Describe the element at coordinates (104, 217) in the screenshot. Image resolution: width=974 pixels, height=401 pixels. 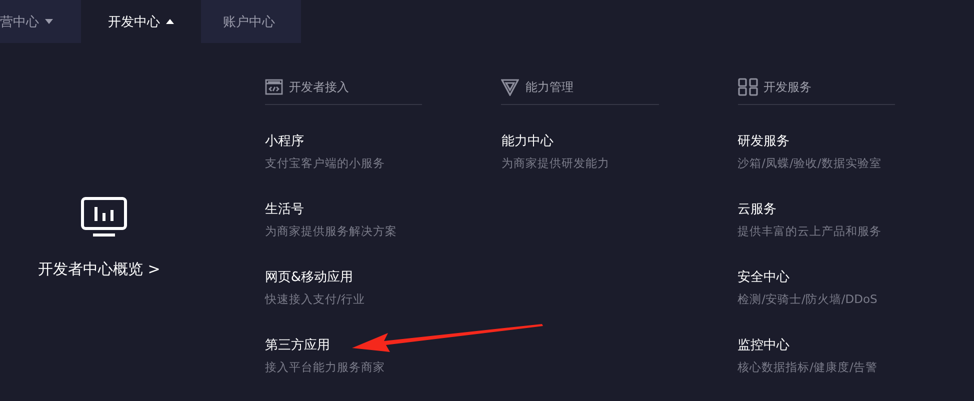
I see `monitor-chart-icon` at that location.